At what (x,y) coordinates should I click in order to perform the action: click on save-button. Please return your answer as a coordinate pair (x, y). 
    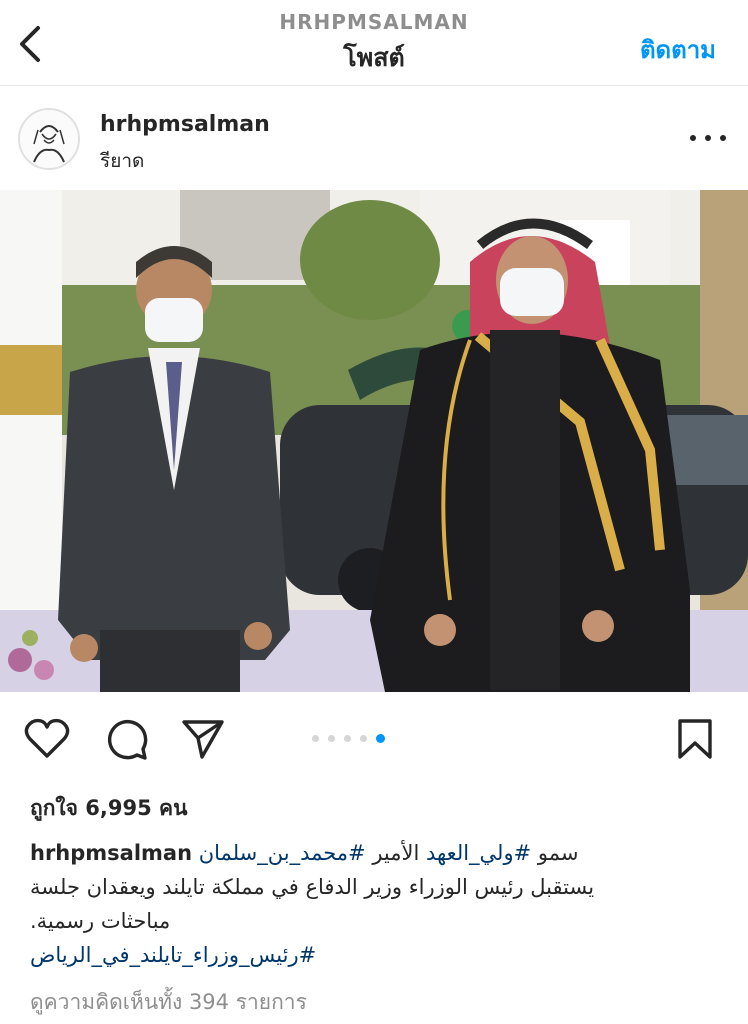
    Looking at the image, I should click on (695, 739).